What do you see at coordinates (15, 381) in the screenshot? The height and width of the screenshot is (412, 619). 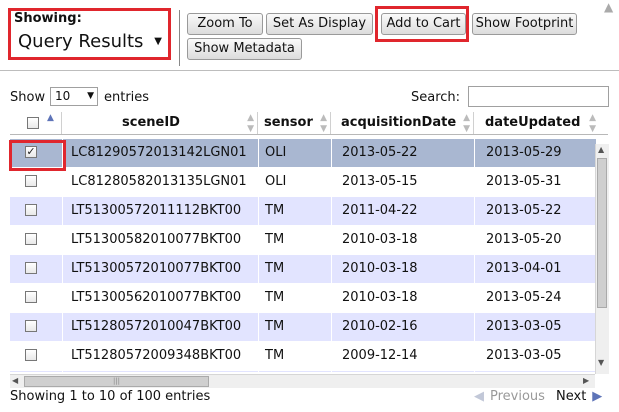 I see `scroll-left-icon: ◀` at bounding box center [15, 381].